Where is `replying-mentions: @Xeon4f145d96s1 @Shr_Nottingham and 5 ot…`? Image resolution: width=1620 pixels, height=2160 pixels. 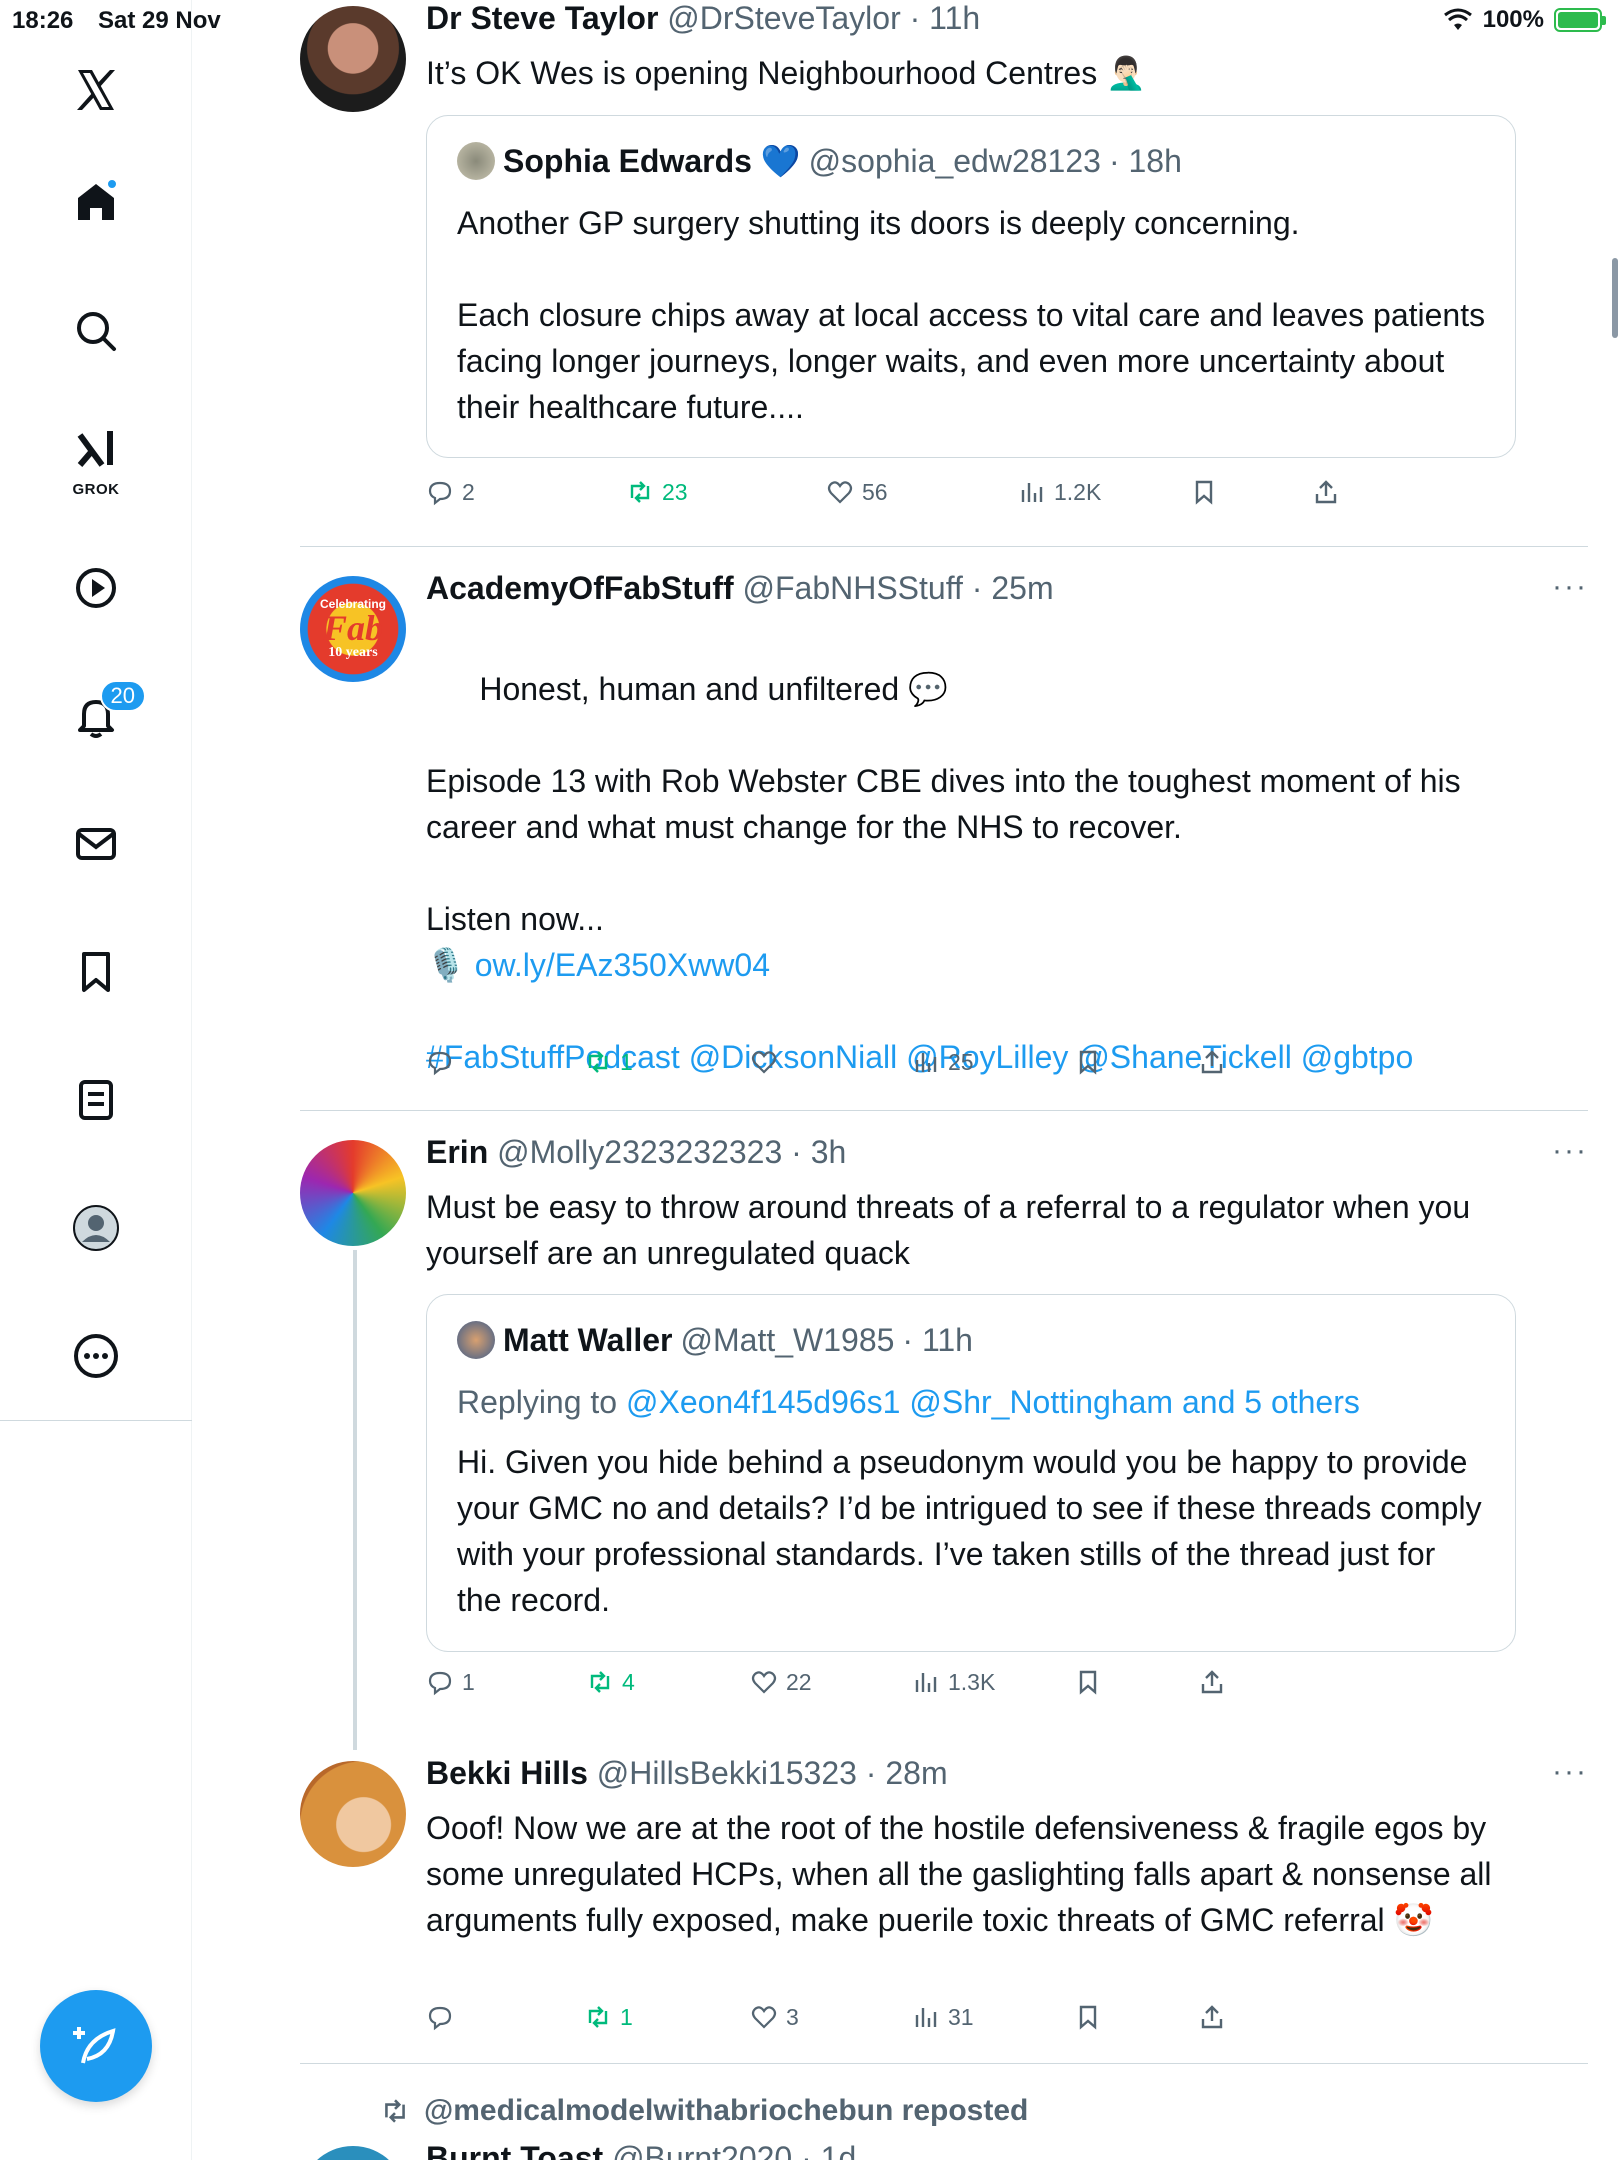
replying-mentions: @Xeon4f145d96s1 @Shr_Nottingham and 5 ot… is located at coordinates (993, 1402).